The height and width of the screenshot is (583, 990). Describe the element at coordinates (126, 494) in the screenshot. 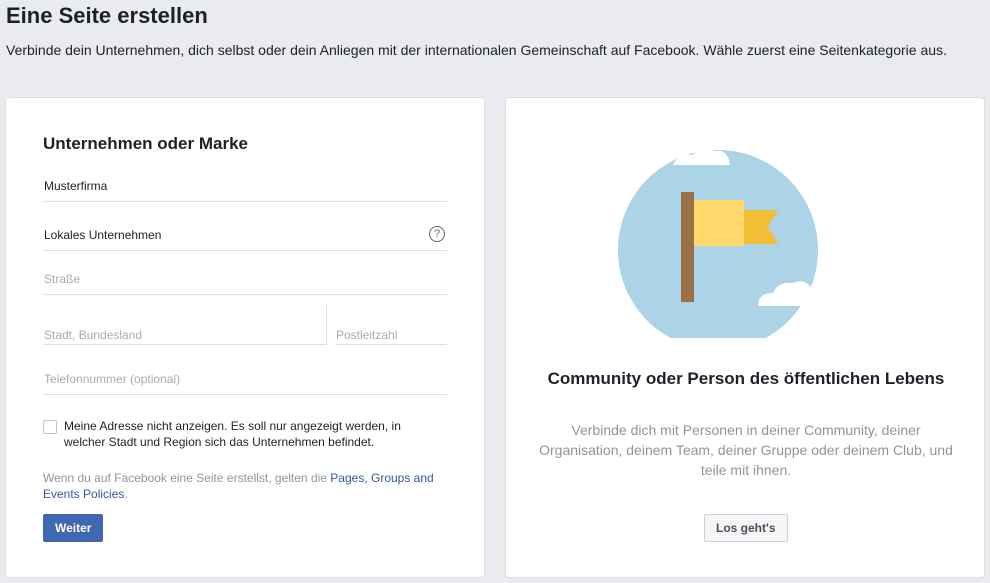

I see `policy-suffix: .` at that location.